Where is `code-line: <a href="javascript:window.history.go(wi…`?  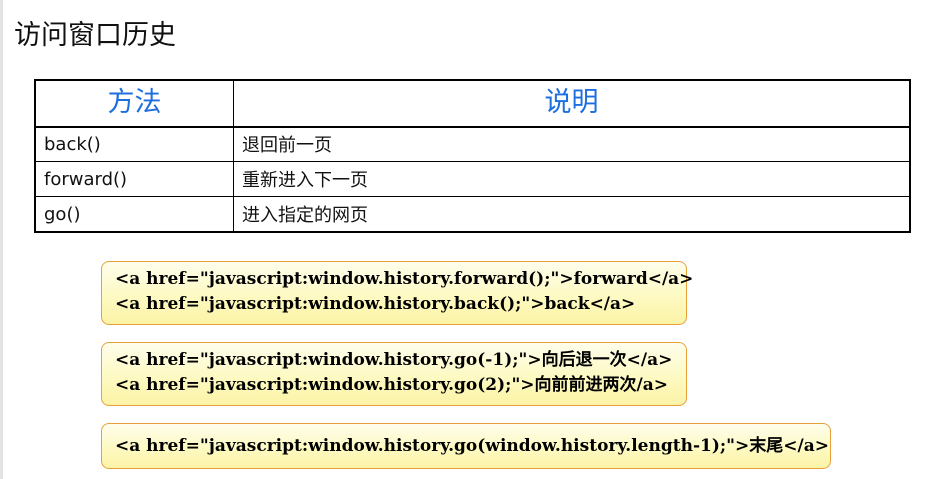
code-line: <a href="javascript:window.history.go(wi… is located at coordinates (472, 446).